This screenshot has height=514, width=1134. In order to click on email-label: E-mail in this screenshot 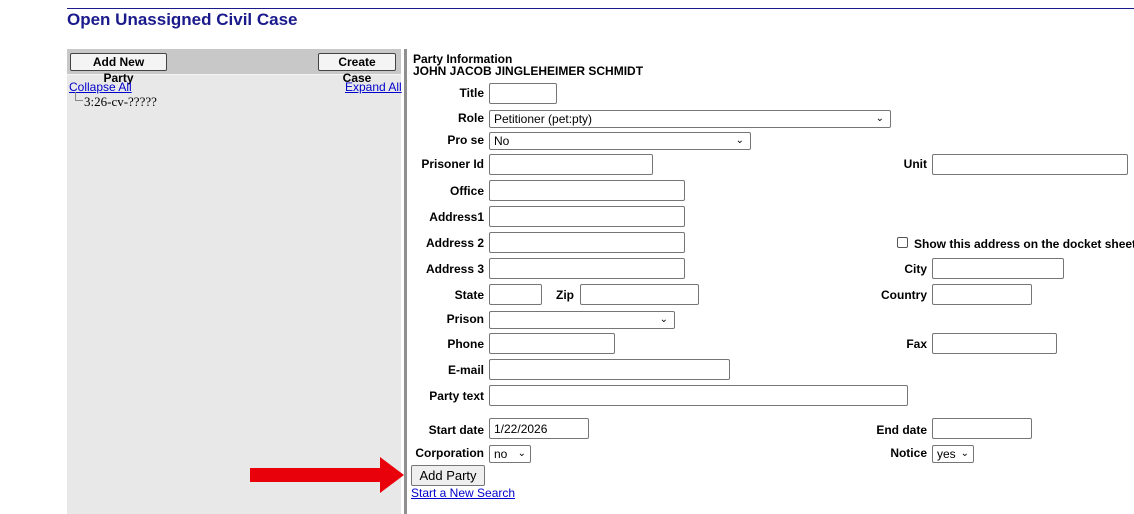, I will do `click(465, 370)`.